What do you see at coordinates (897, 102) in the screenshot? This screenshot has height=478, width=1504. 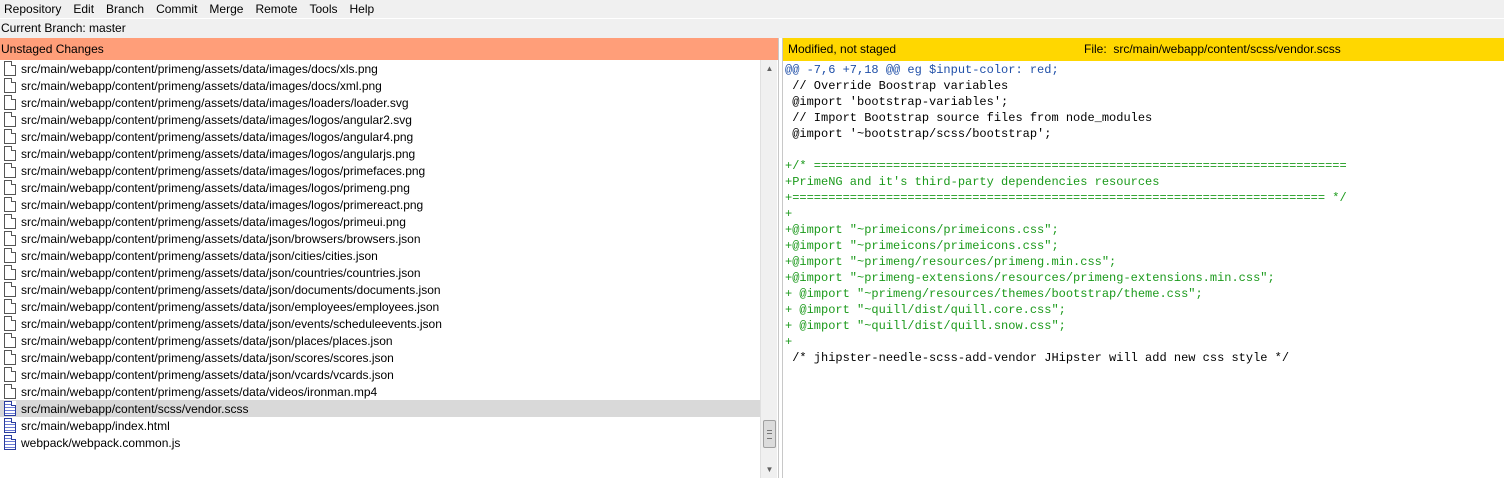 I see `diff-line-context: @import 'bootstrap-variables';` at bounding box center [897, 102].